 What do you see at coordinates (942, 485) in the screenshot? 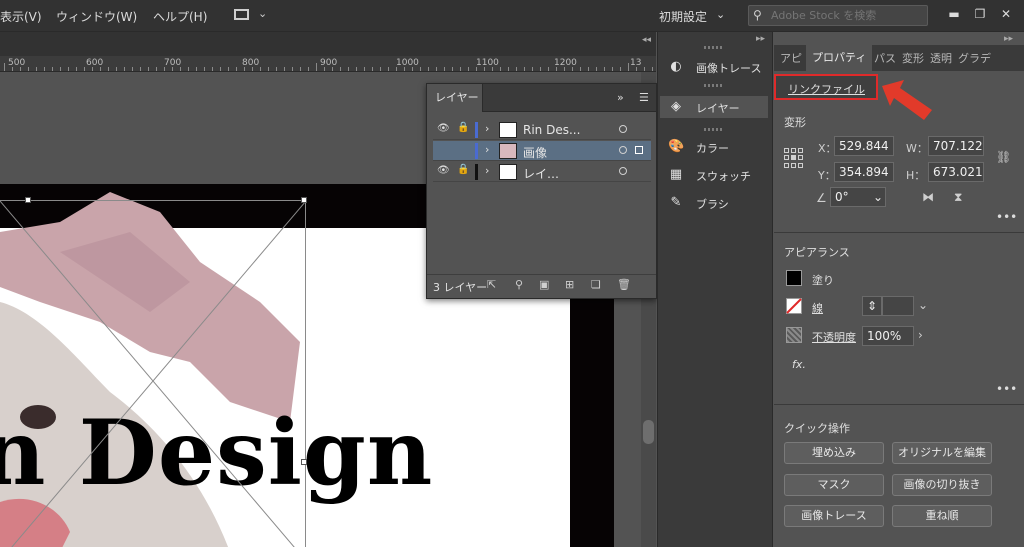
I see `crop-image-button: 画像の切り抜き` at bounding box center [942, 485].